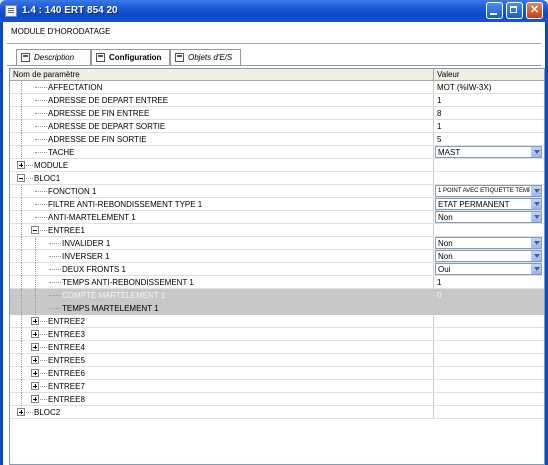  I want to click on table-row: ENTREE2, so click(277, 321).